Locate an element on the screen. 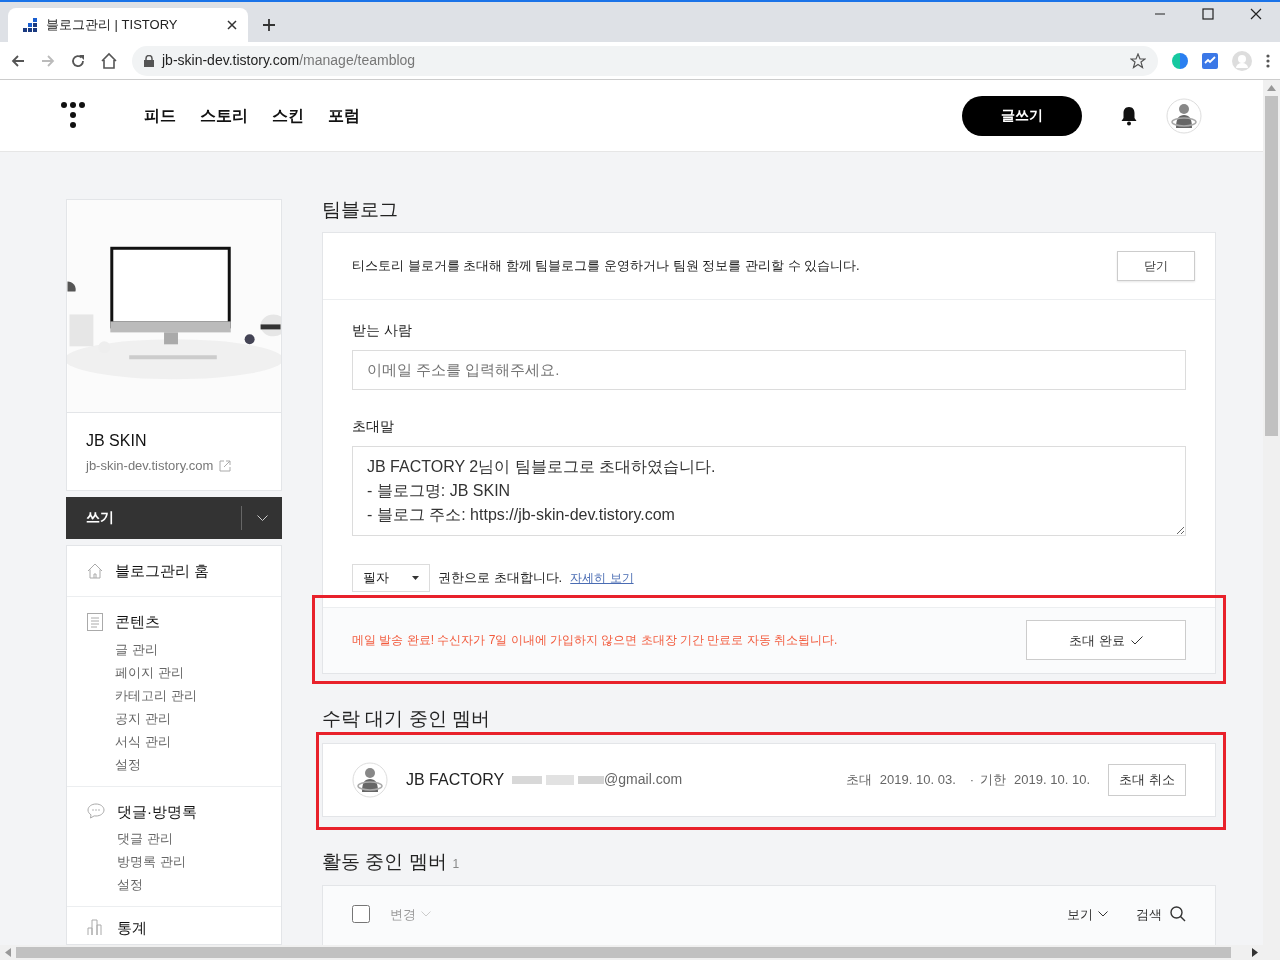  member-email: @gmail.com is located at coordinates (644, 780).